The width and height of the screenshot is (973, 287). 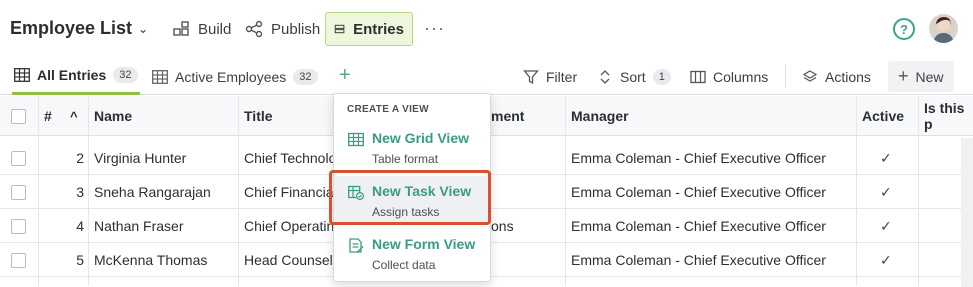 What do you see at coordinates (80, 192) in the screenshot?
I see `row-number: 3` at bounding box center [80, 192].